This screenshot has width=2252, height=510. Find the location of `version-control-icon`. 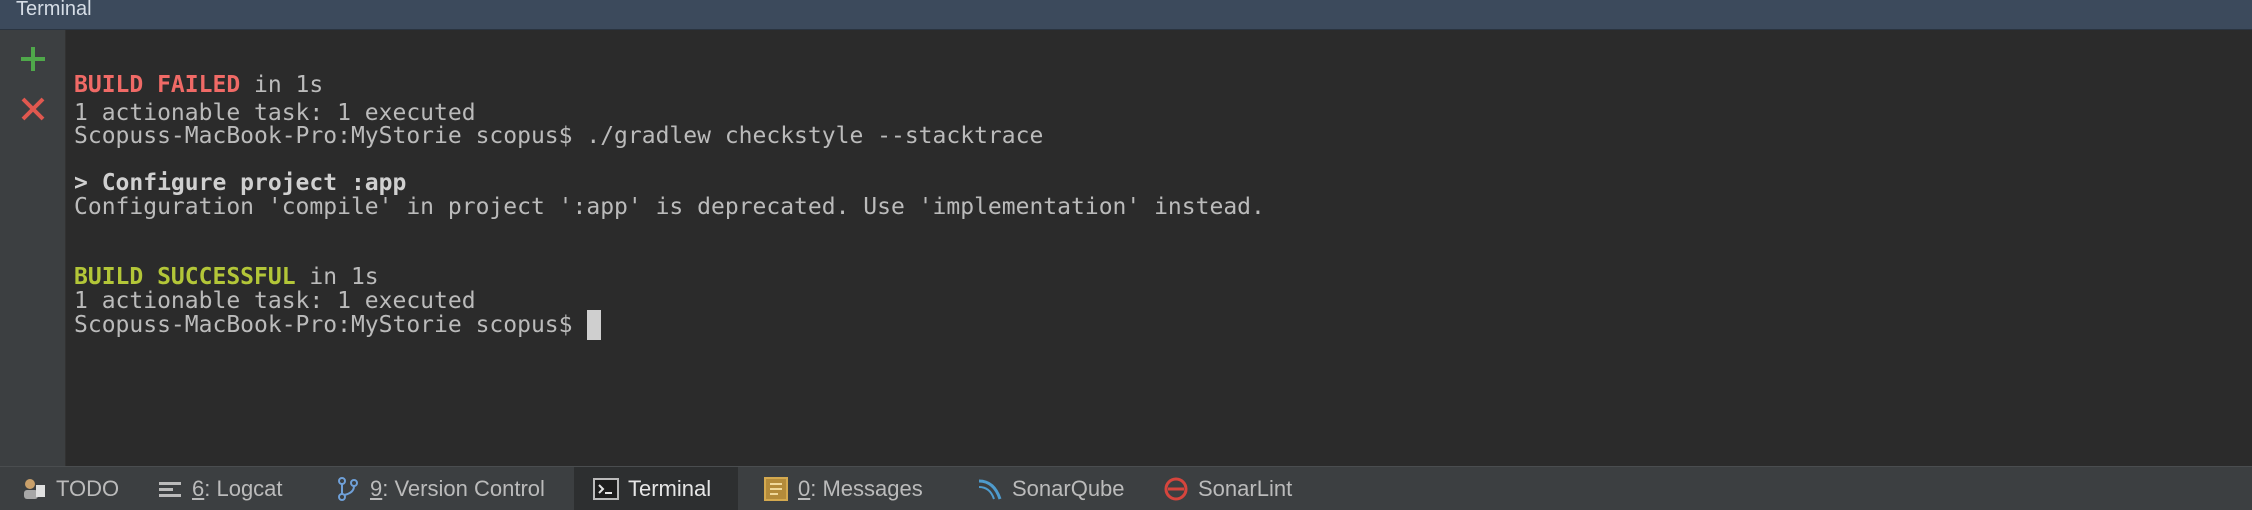

version-control-icon is located at coordinates (348, 489).